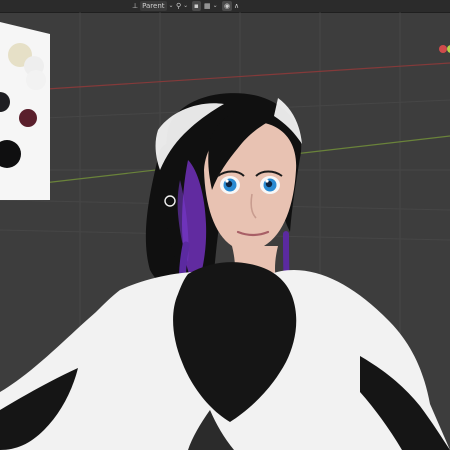 Image resolution: width=450 pixels, height=450 pixels. I want to click on gizmo-x-icon, so click(443, 49).